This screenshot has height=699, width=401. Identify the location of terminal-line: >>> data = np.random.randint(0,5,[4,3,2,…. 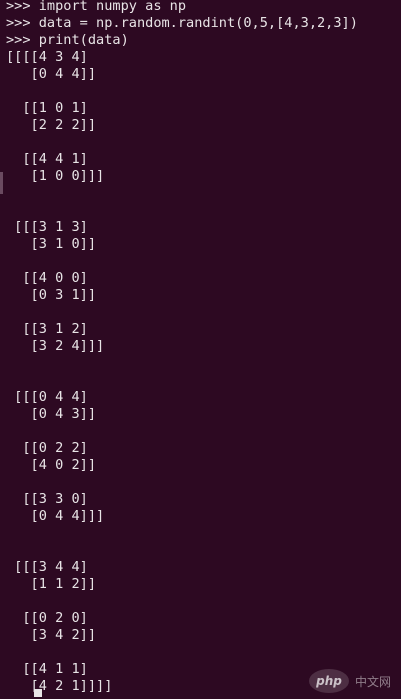
(182, 23).